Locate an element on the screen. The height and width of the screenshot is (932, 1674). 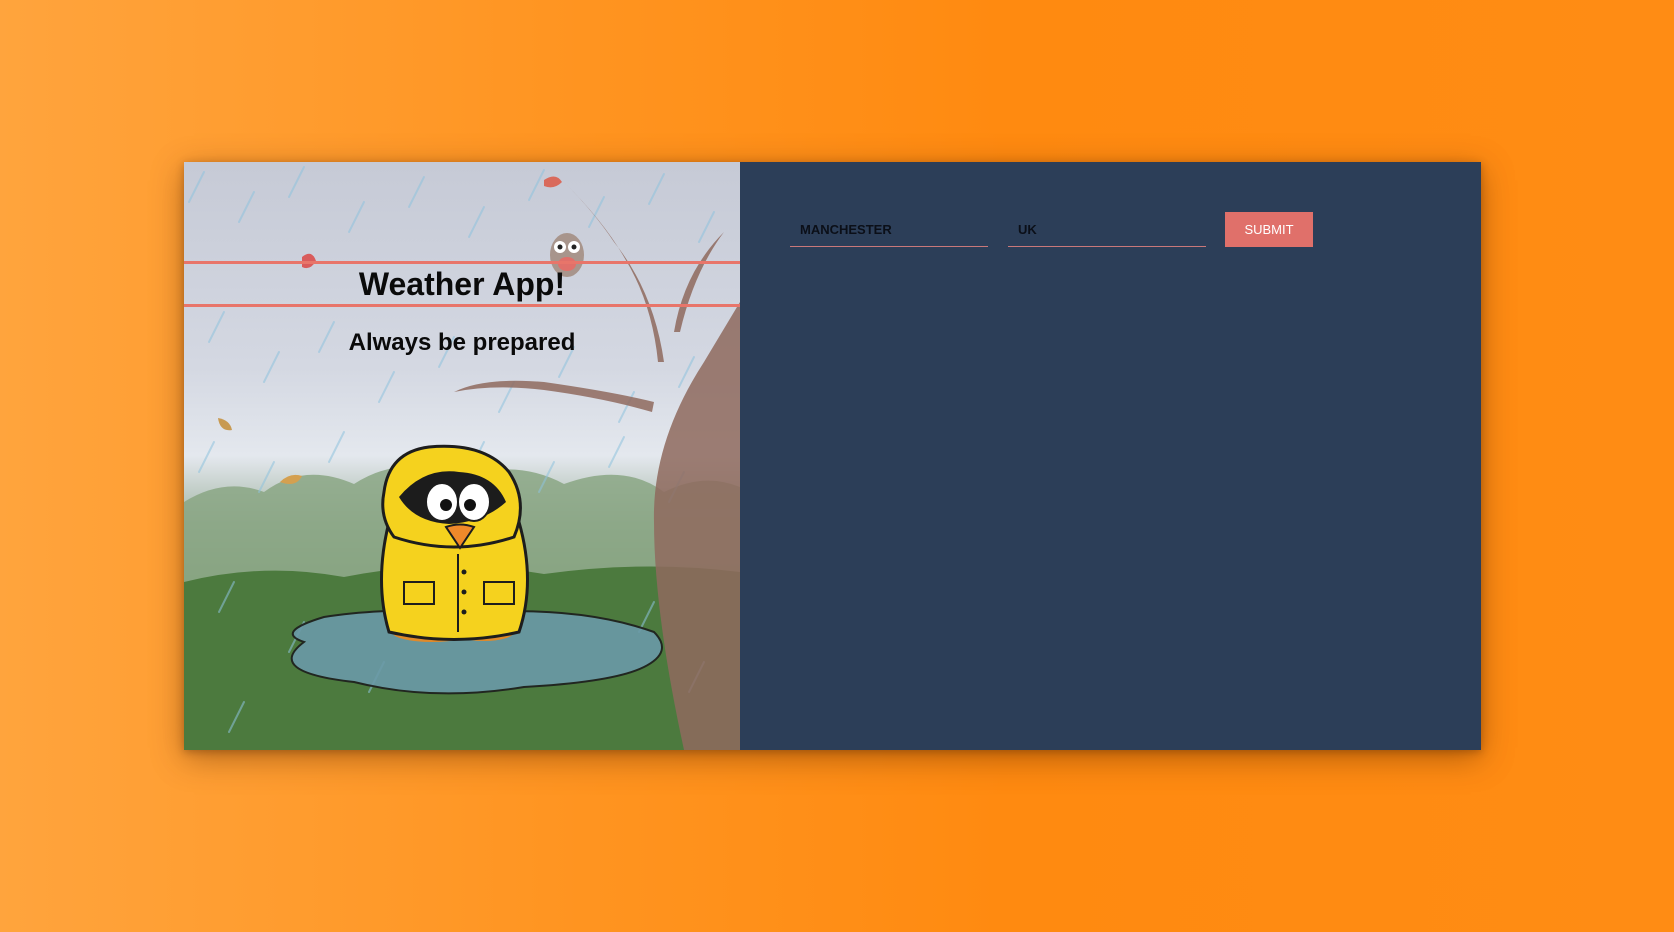
submit-button: SUBMIT is located at coordinates (1269, 229).